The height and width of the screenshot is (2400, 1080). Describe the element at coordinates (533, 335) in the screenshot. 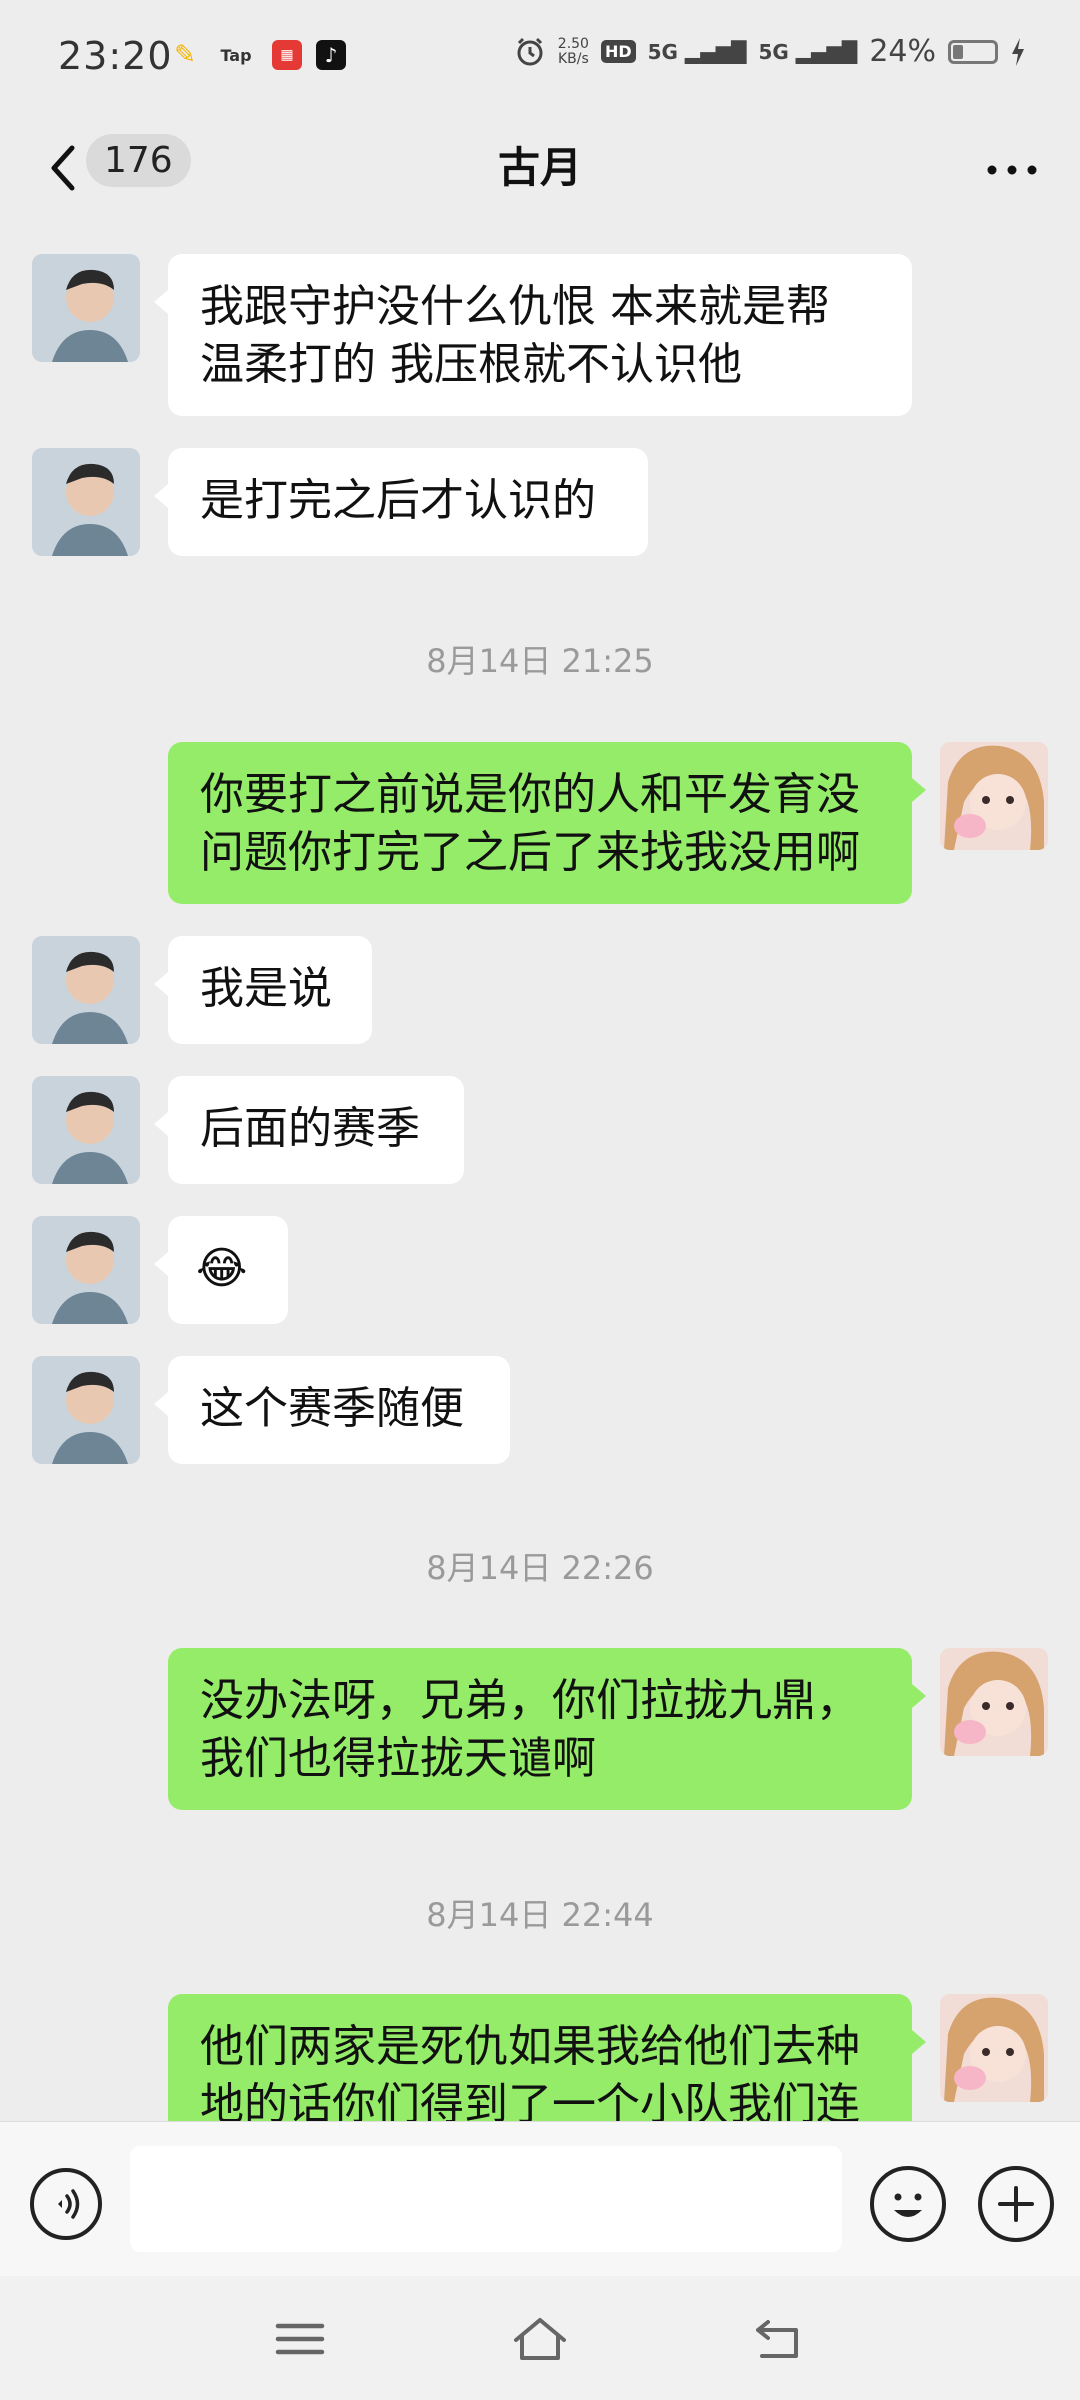

I see `message-bubble: 我跟守护没什么仇恨 本来就是帮 温柔打的 我压根就不认识他` at that location.